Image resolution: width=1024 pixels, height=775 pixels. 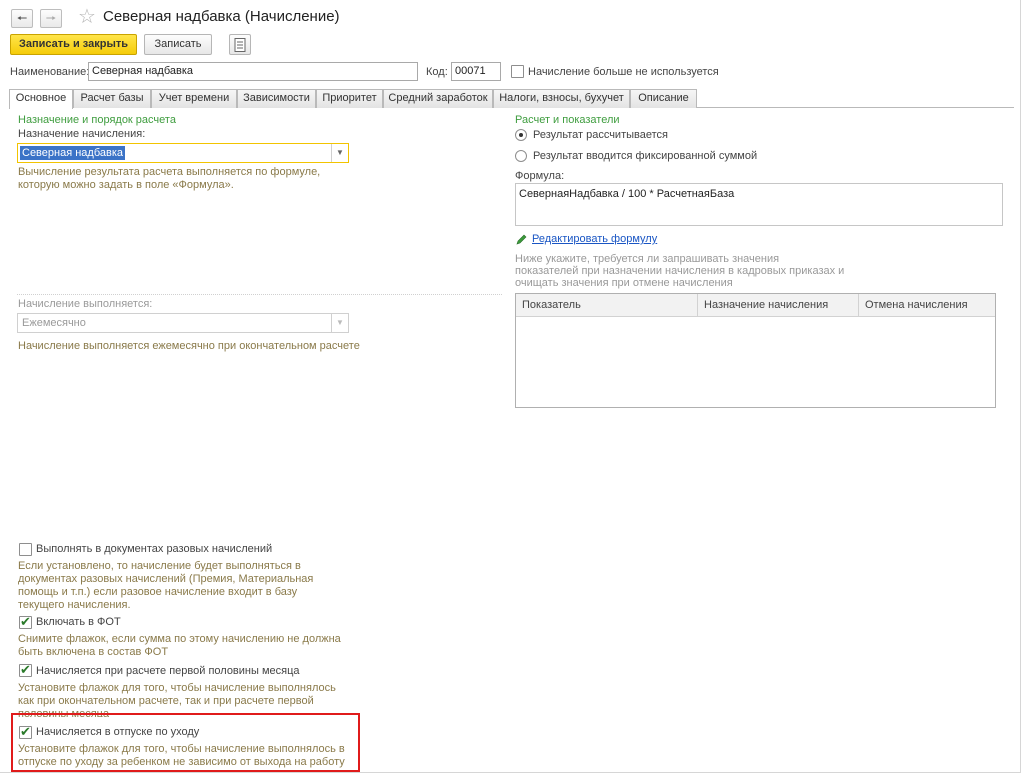 I want to click on column-header-indicator: Показатель, so click(x=607, y=305).